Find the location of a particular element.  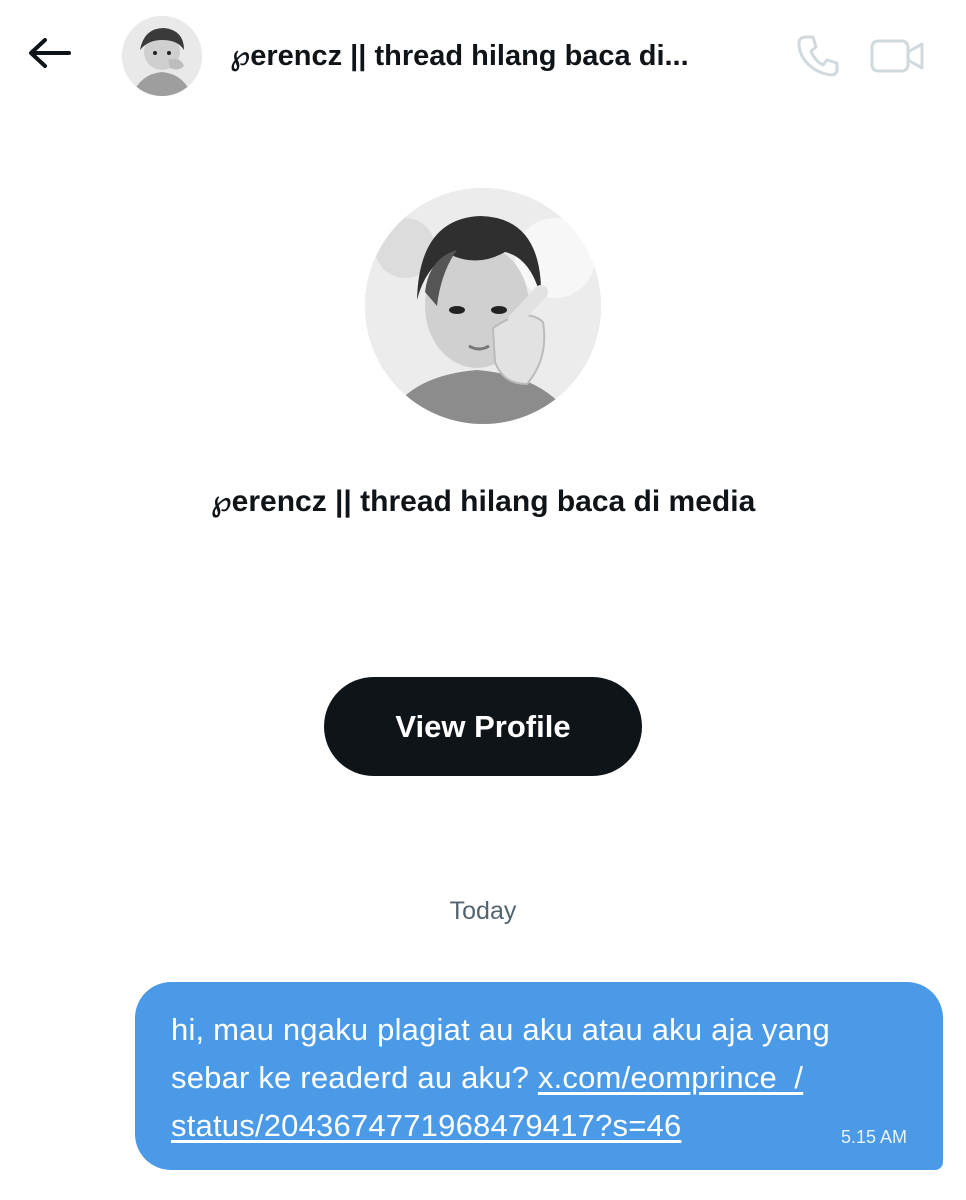

video-call-button is located at coordinates (898, 56).